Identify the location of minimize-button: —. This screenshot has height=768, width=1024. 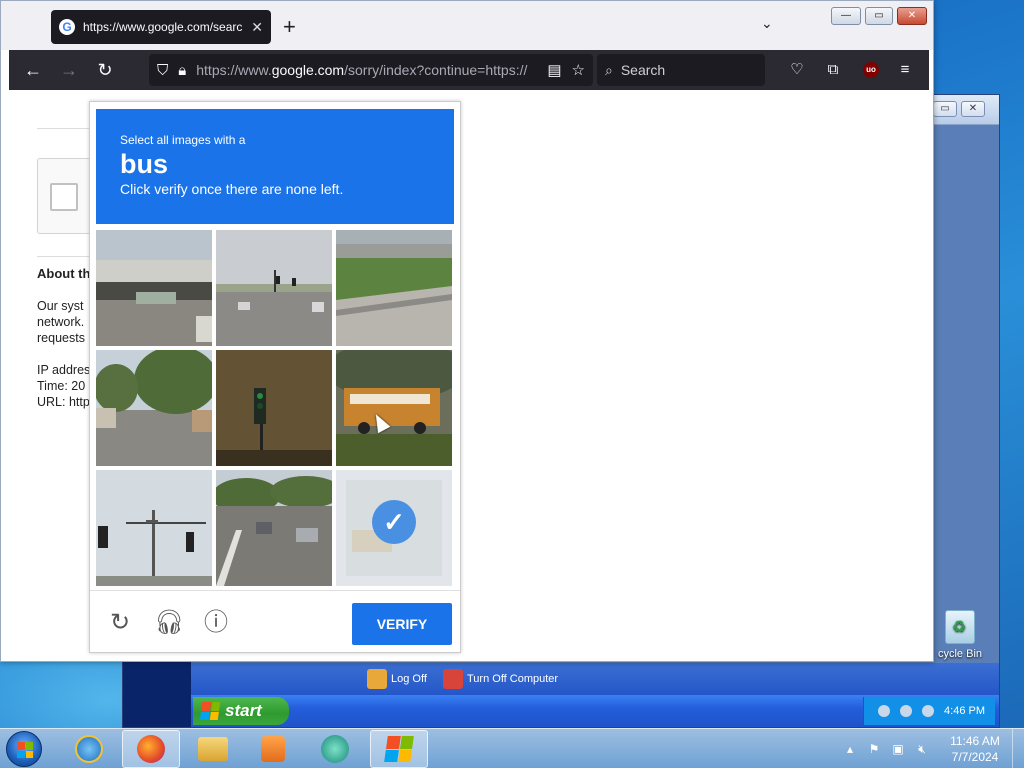
(846, 16).